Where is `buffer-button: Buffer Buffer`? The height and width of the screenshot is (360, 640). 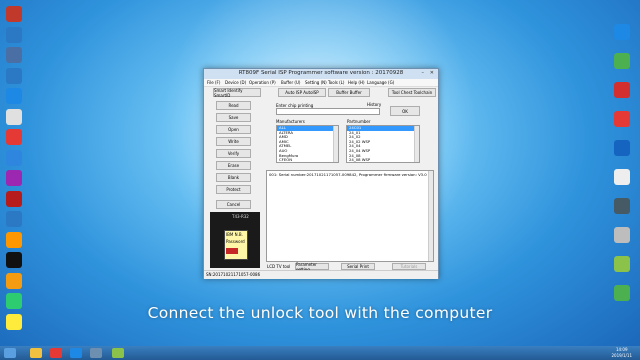
buffer-button: Buffer Buffer is located at coordinates (349, 92).